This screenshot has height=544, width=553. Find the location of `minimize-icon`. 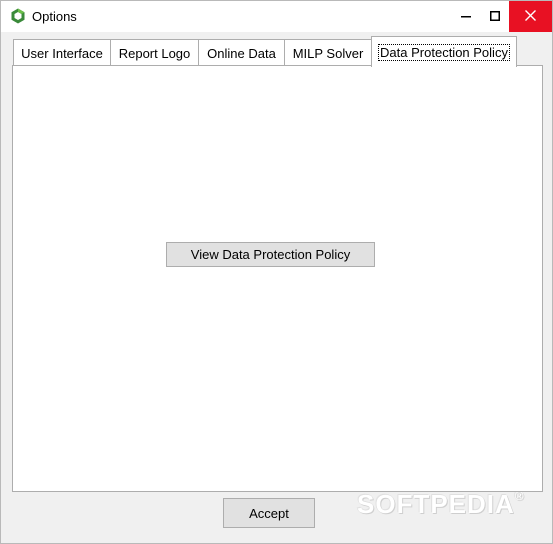

minimize-icon is located at coordinates (466, 16).